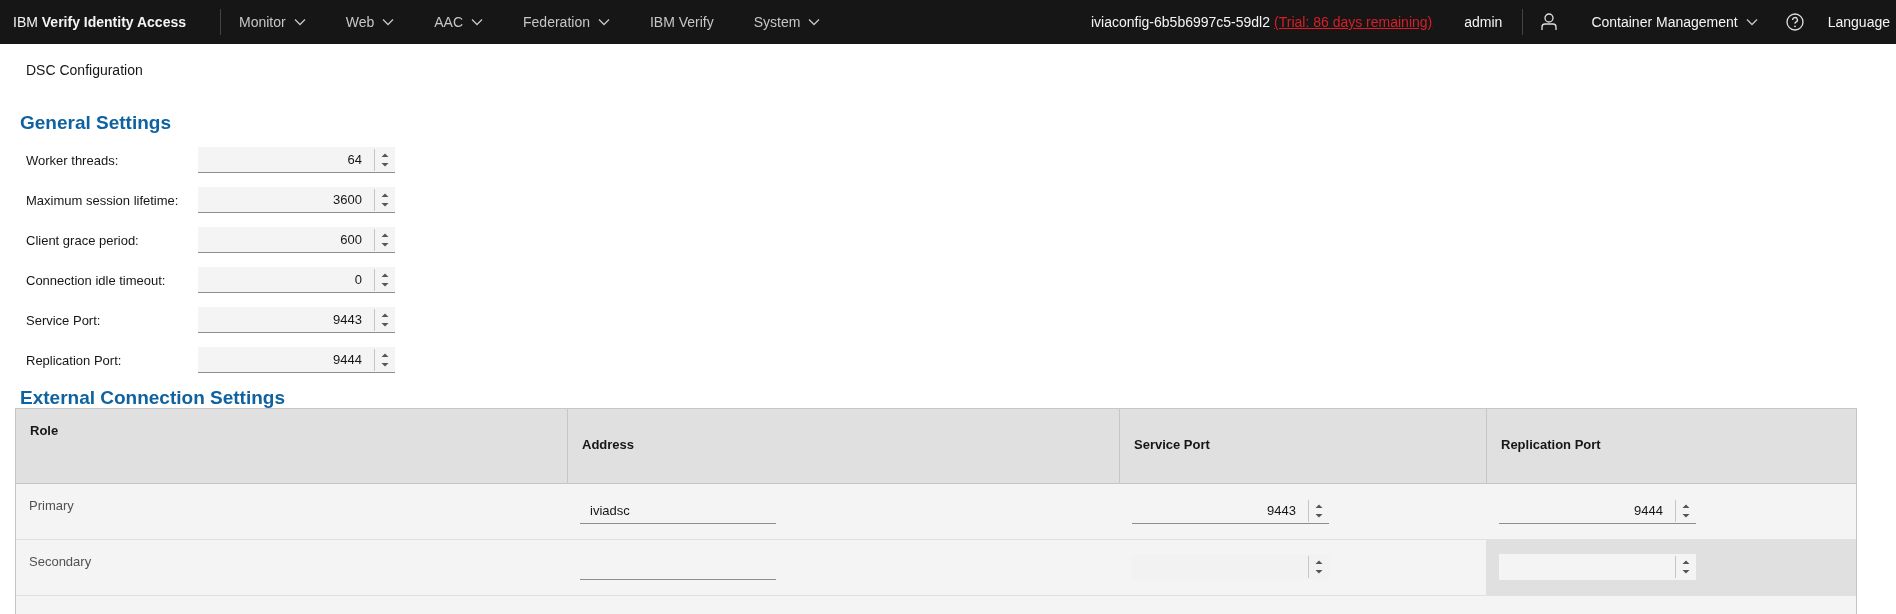 Image resolution: width=1896 pixels, height=614 pixels. What do you see at coordinates (272, 22) in the screenshot?
I see `nav-menu-item: Monitor` at bounding box center [272, 22].